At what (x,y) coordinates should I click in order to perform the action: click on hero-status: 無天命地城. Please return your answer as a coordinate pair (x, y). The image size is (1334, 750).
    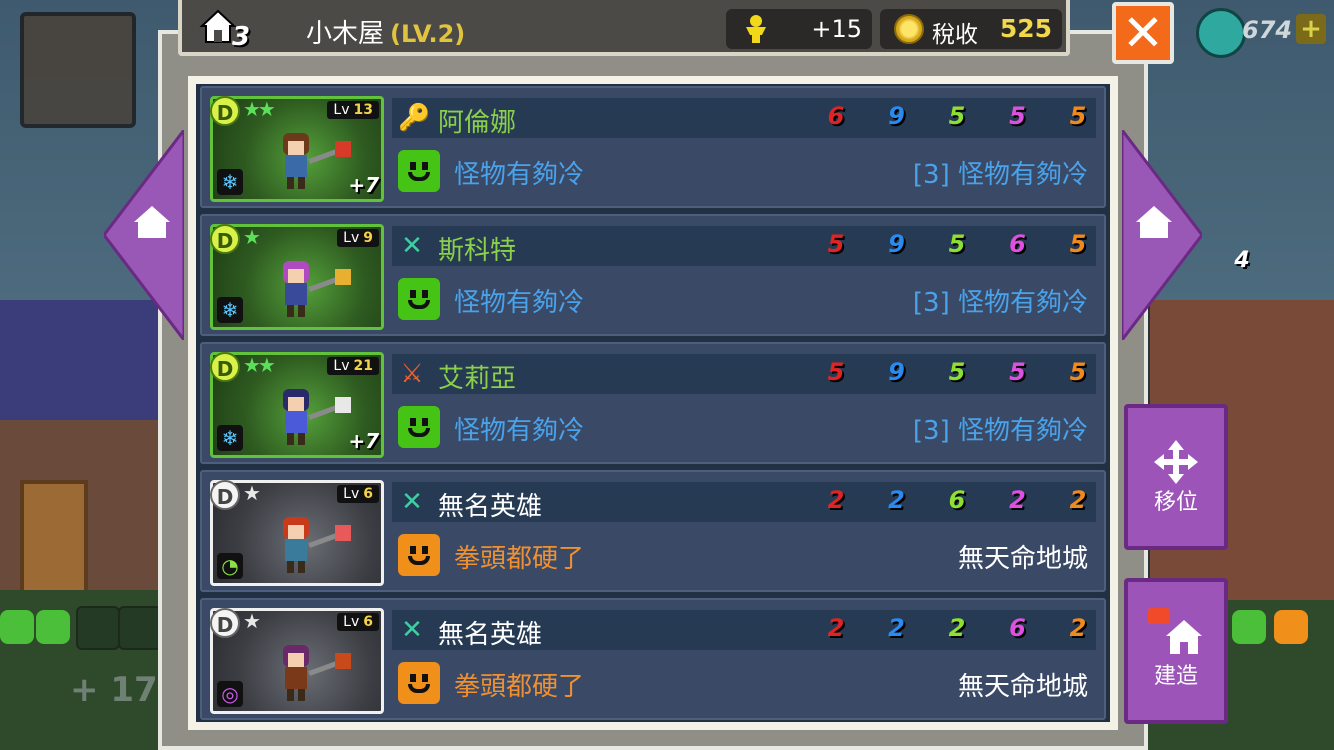
    Looking at the image, I should click on (1022, 559).